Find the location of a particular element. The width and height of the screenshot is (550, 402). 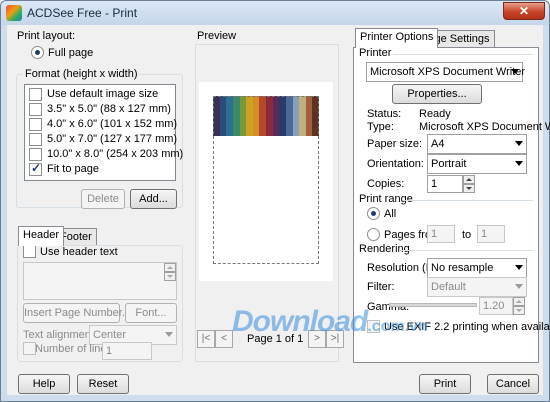

preview-page is located at coordinates (266, 181).